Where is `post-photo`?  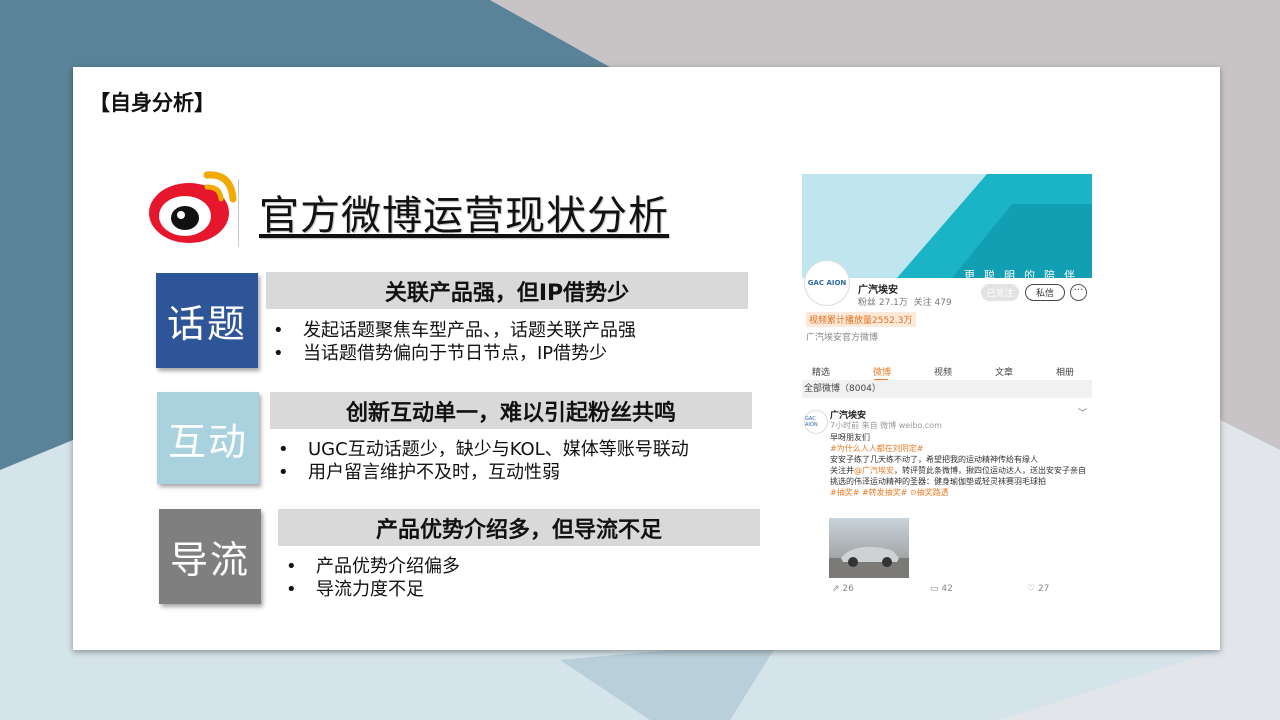
post-photo is located at coordinates (869, 548).